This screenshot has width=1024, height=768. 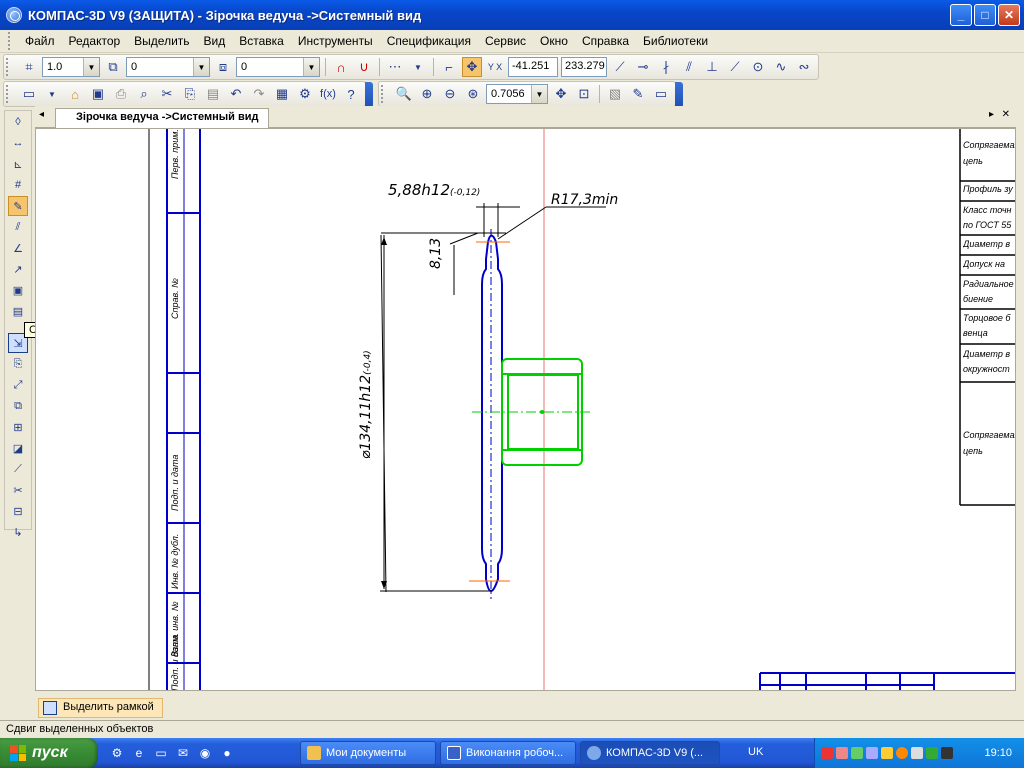 What do you see at coordinates (161, 41) in the screenshot?
I see `menu-select: Выделить` at bounding box center [161, 41].